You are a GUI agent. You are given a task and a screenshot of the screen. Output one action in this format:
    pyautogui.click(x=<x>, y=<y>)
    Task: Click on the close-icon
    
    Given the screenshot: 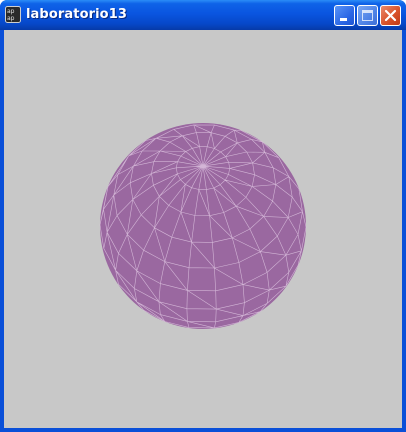 What is the action you would take?
    pyautogui.click(x=390, y=15)
    